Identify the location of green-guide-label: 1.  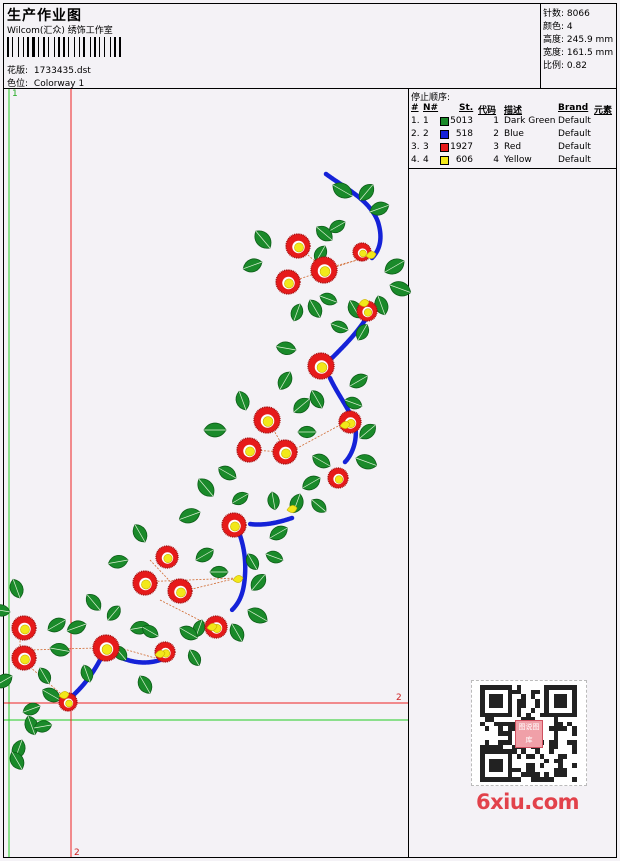
(15, 94).